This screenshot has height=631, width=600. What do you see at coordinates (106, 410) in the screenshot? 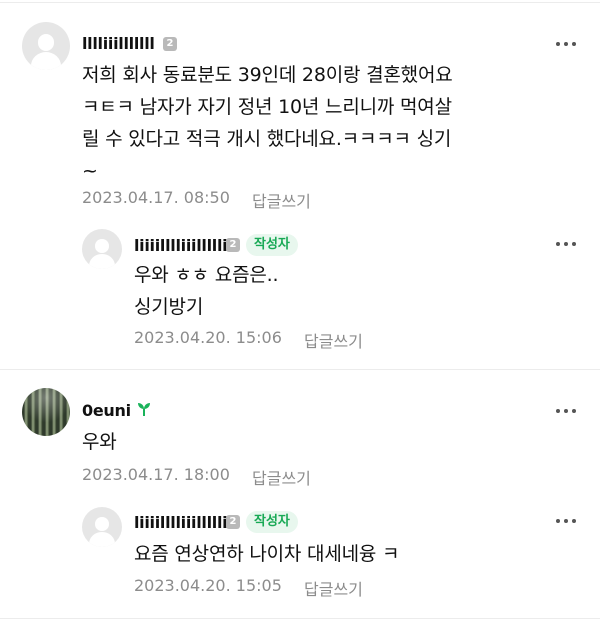
I see `comment-author-name: 0euni` at bounding box center [106, 410].